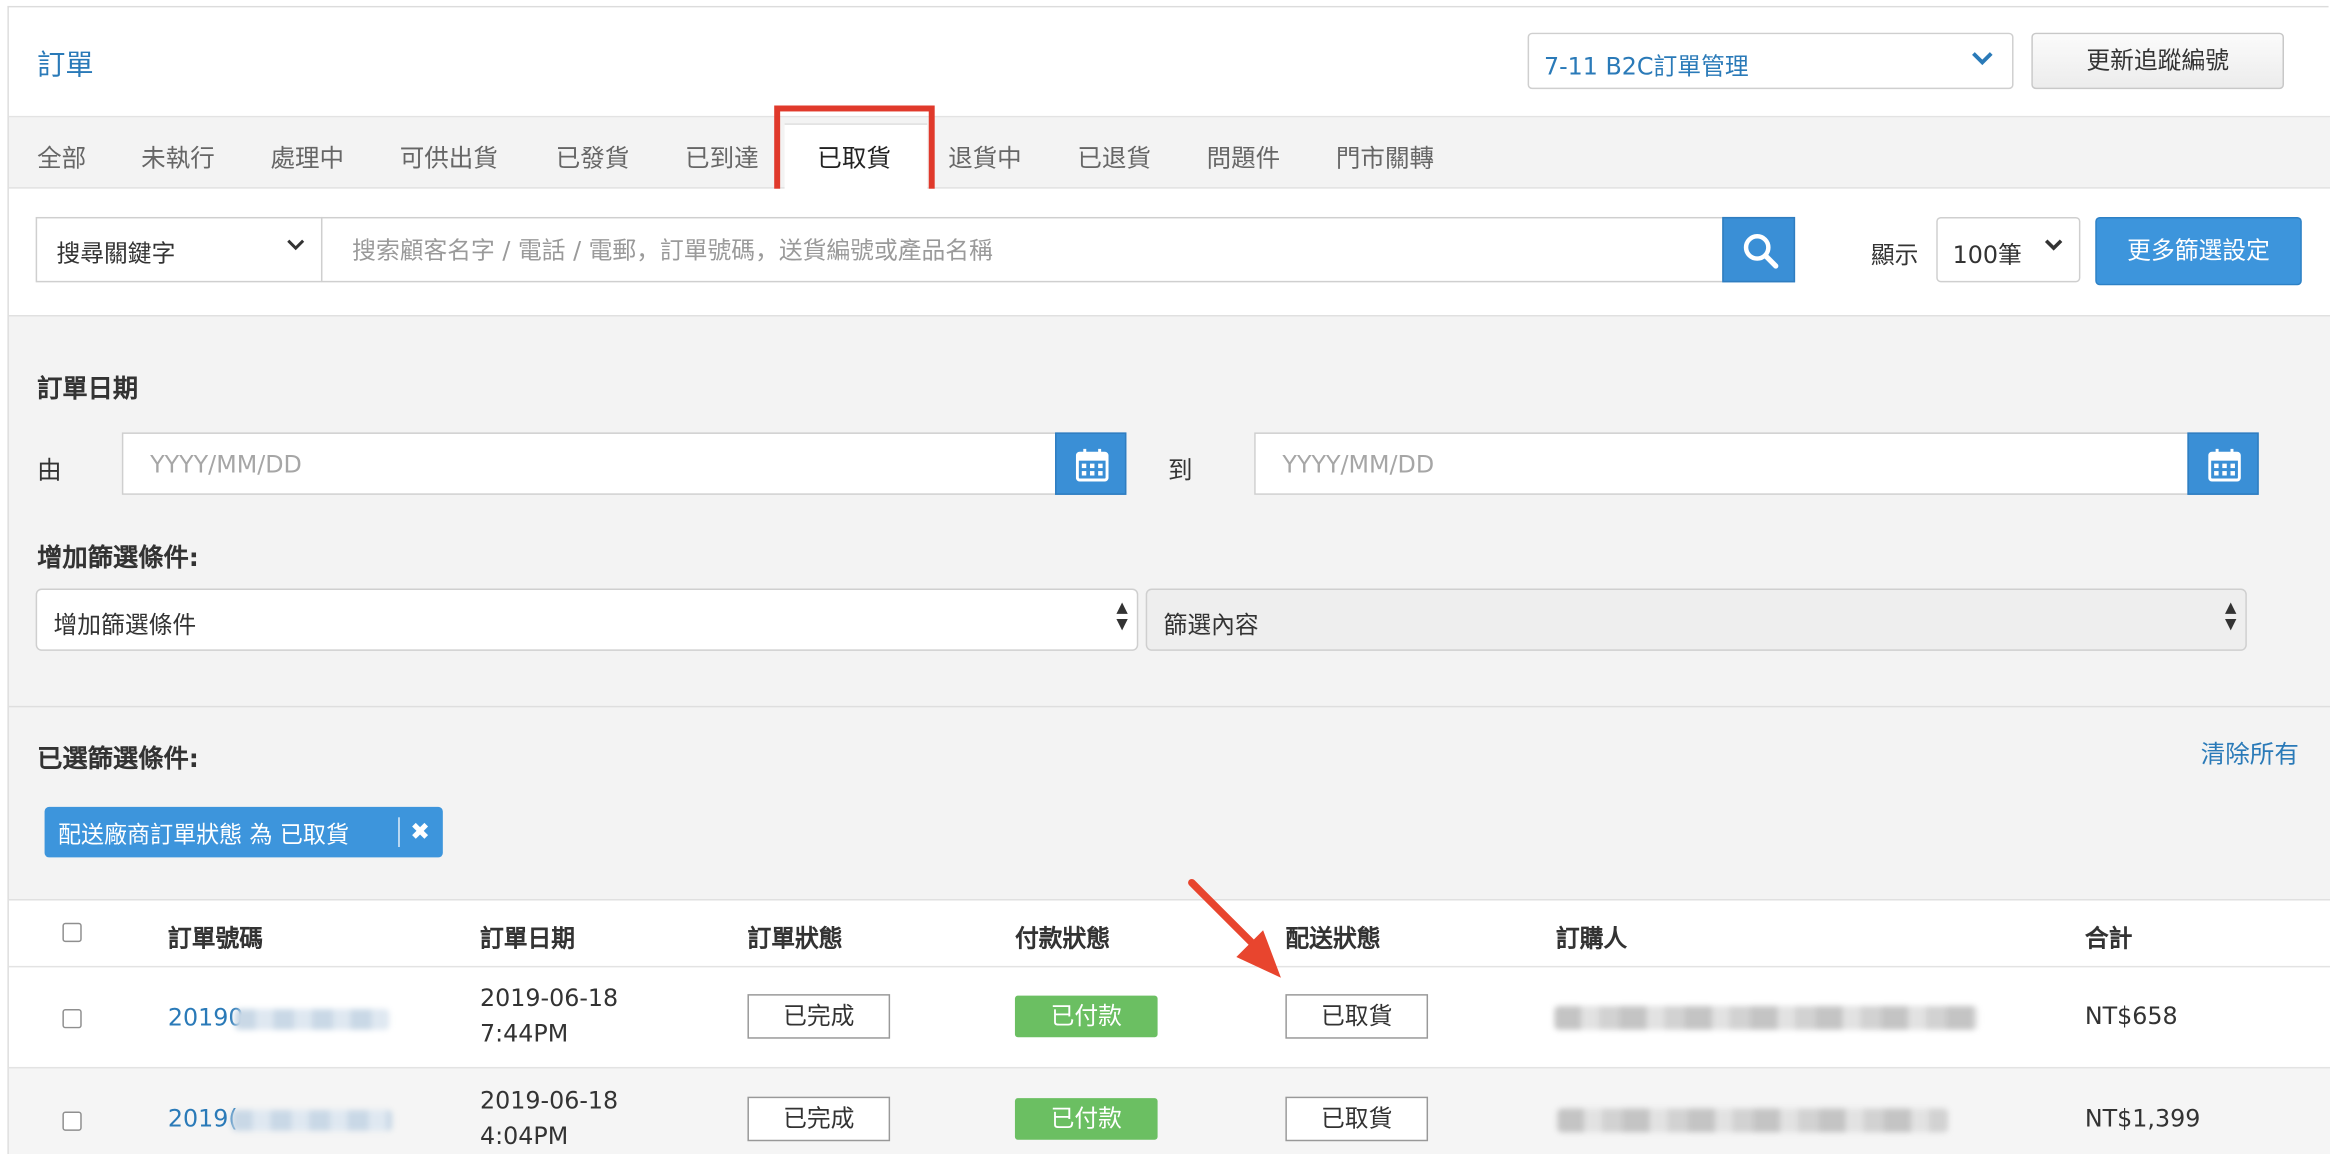 This screenshot has width=2330, height=1154. What do you see at coordinates (587, 619) in the screenshot?
I see `add-condition-select: 增加篩選條件 ▲ ▼` at bounding box center [587, 619].